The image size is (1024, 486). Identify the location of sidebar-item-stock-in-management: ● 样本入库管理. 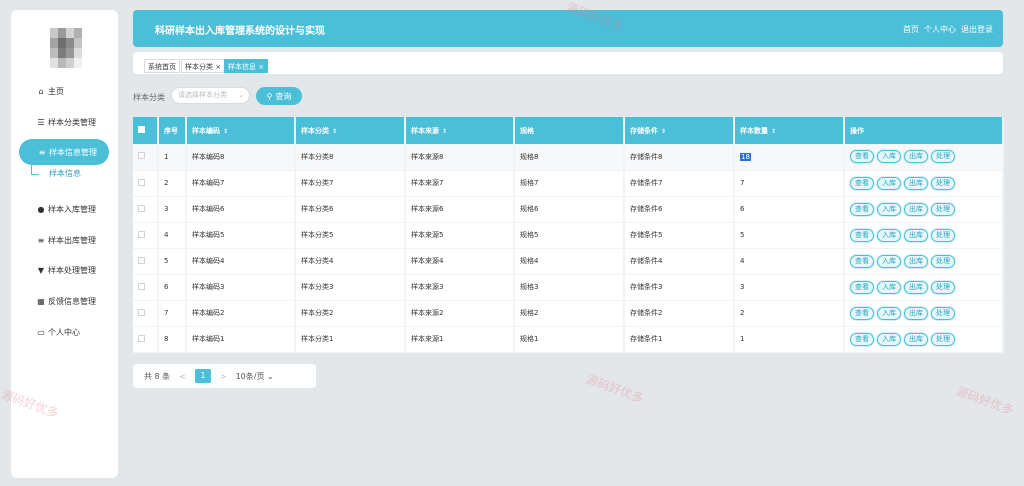
(64, 209).